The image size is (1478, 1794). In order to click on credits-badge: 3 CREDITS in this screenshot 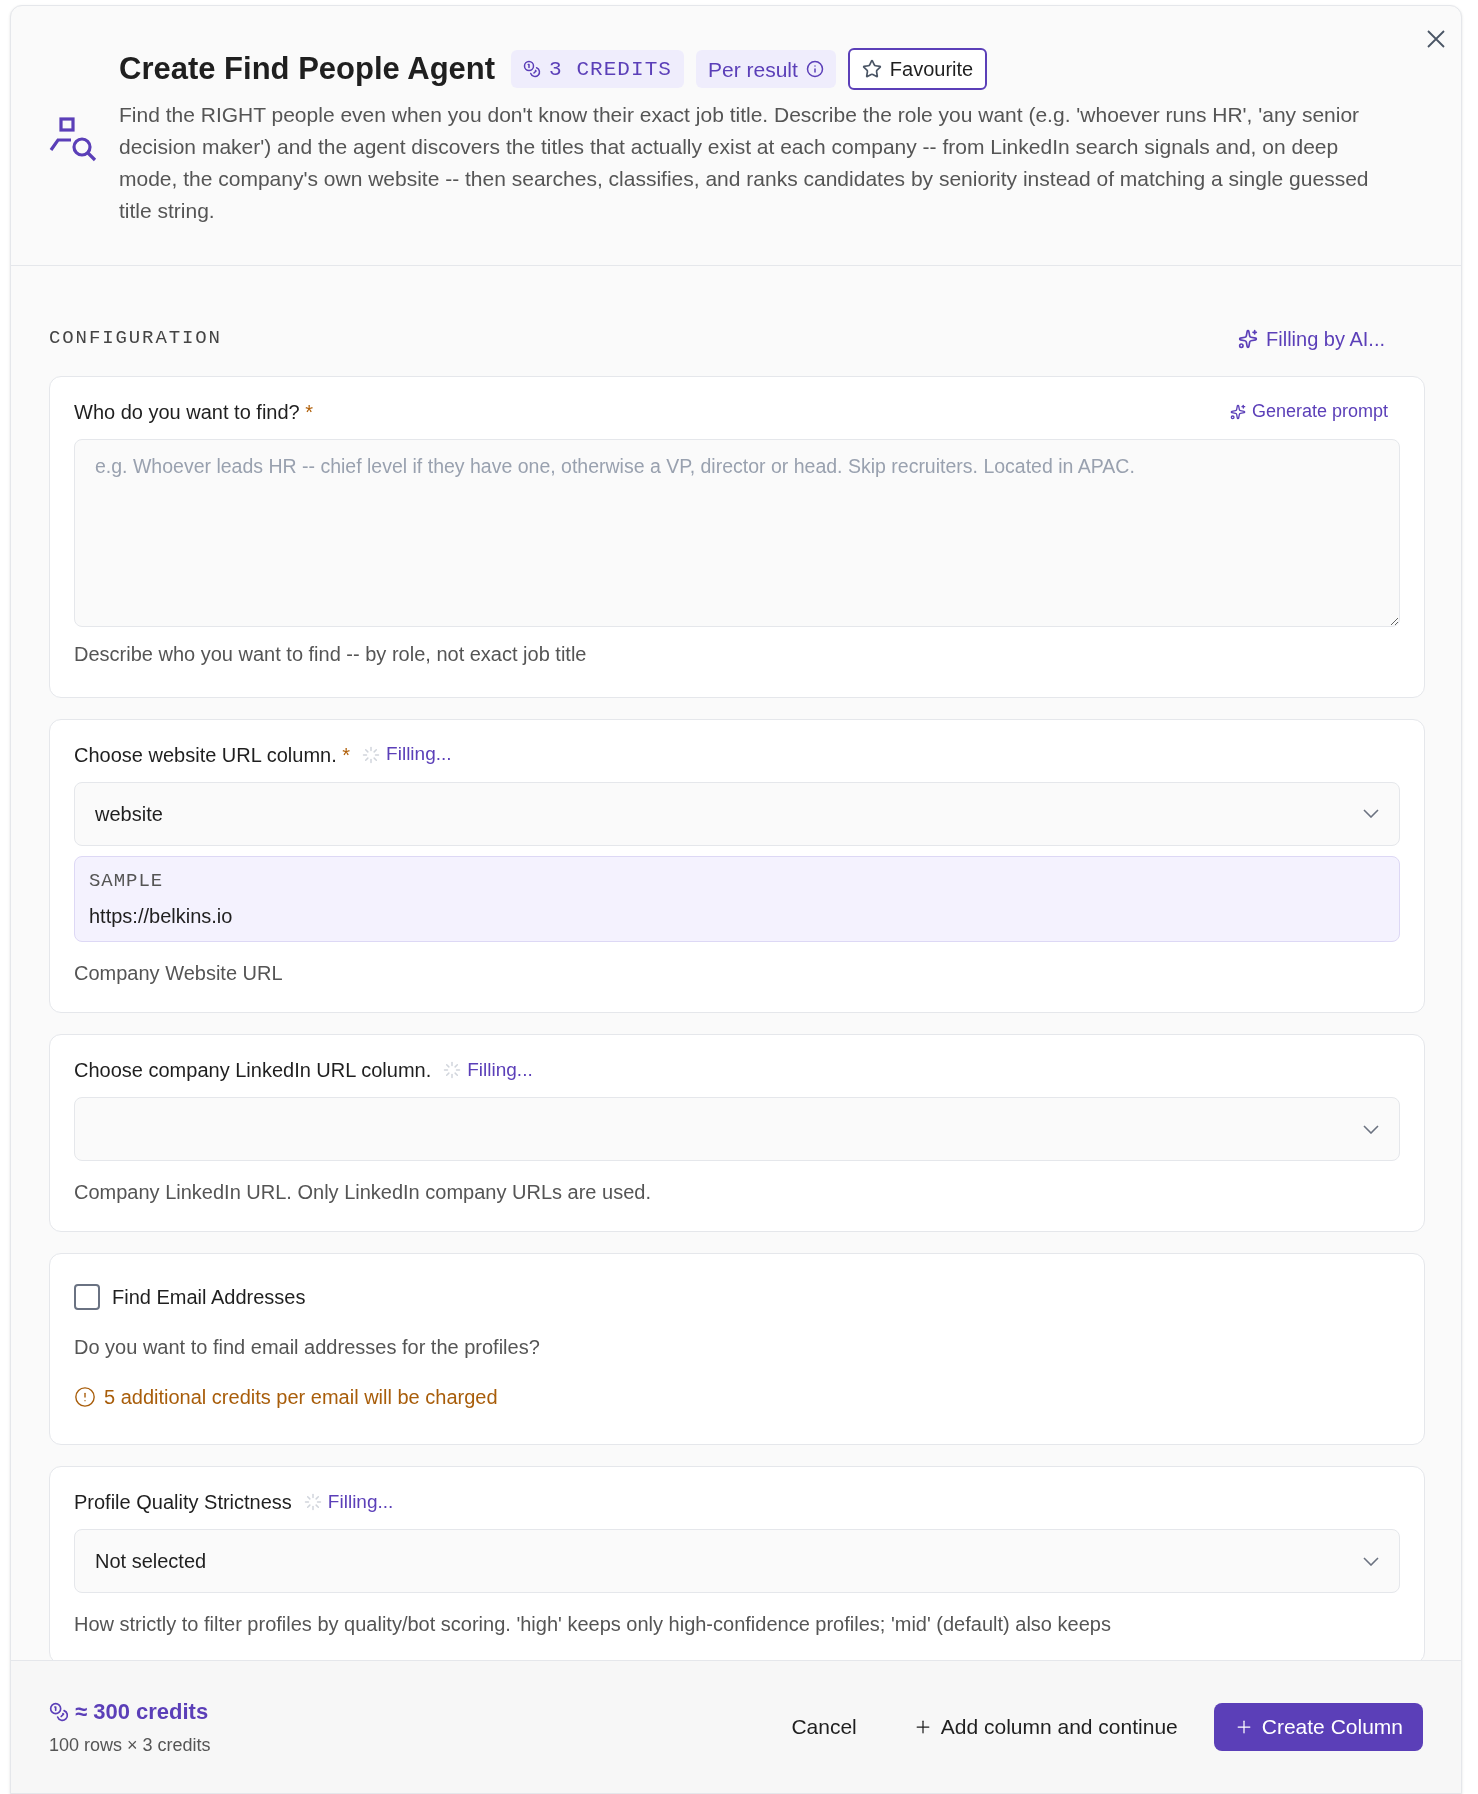, I will do `click(597, 69)`.